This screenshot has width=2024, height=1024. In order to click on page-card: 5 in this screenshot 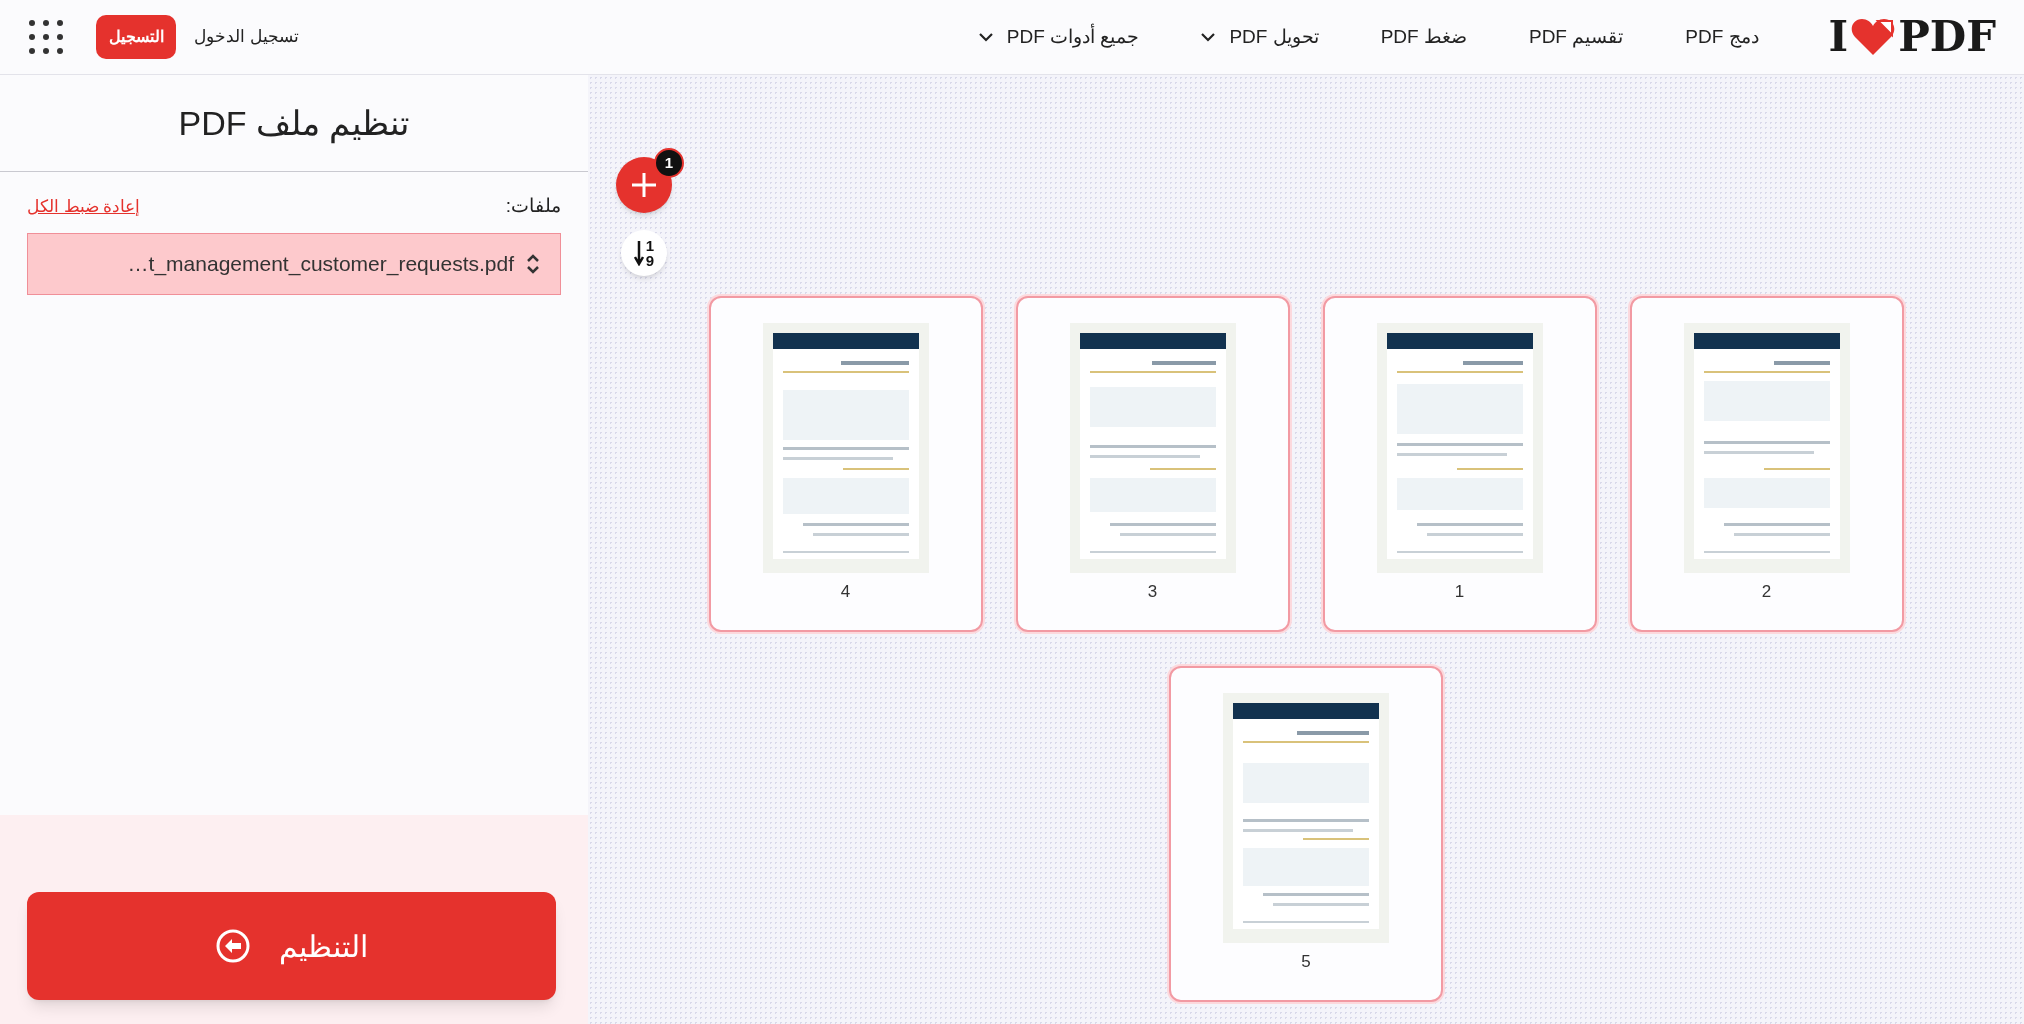, I will do `click(1306, 834)`.